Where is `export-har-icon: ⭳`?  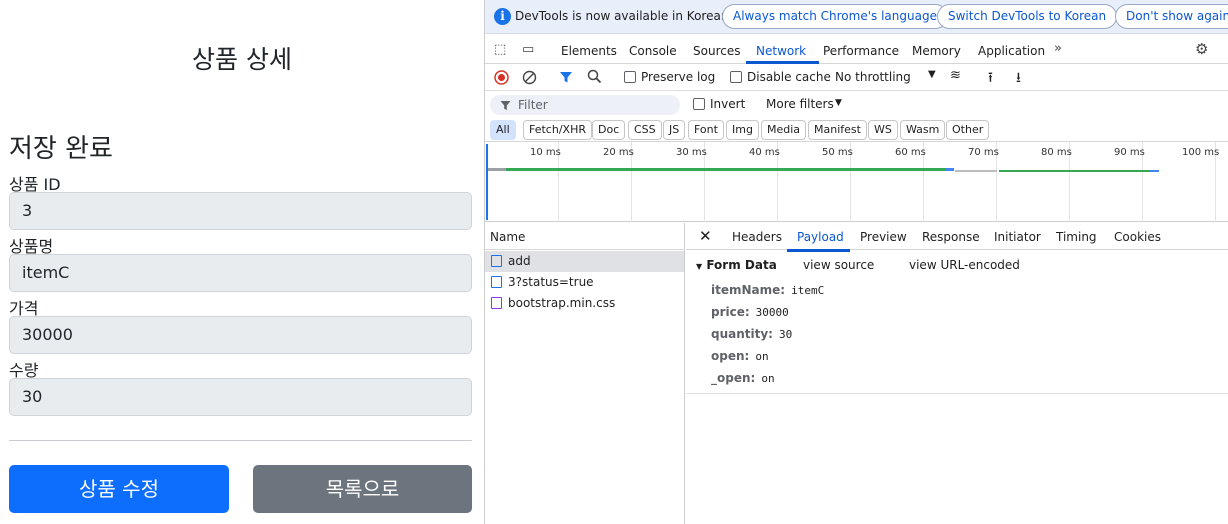
export-har-icon: ⭳ is located at coordinates (1018, 79).